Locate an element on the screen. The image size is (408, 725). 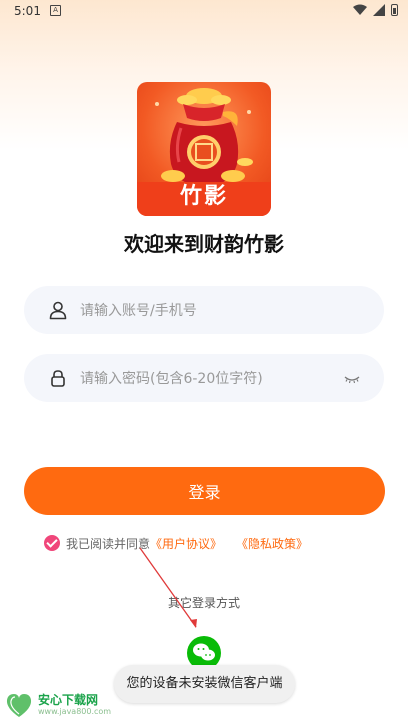
password-field is located at coordinates (204, 379).